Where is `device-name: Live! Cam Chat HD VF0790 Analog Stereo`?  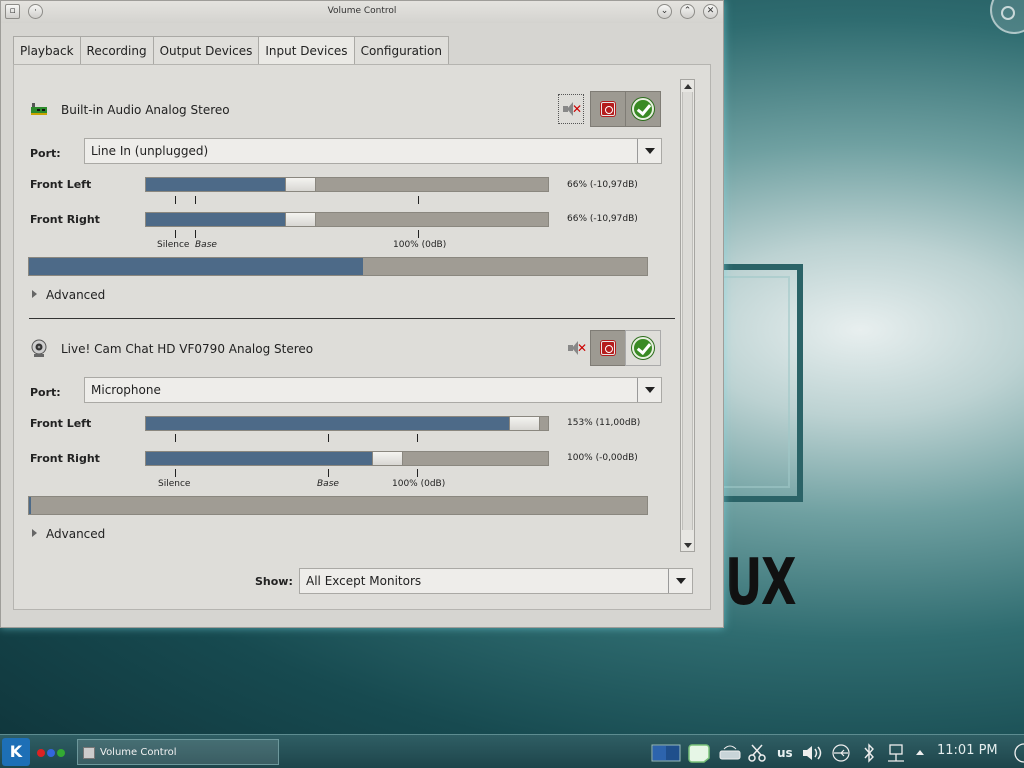 device-name: Live! Cam Chat HD VF0790 Analog Stereo is located at coordinates (187, 349).